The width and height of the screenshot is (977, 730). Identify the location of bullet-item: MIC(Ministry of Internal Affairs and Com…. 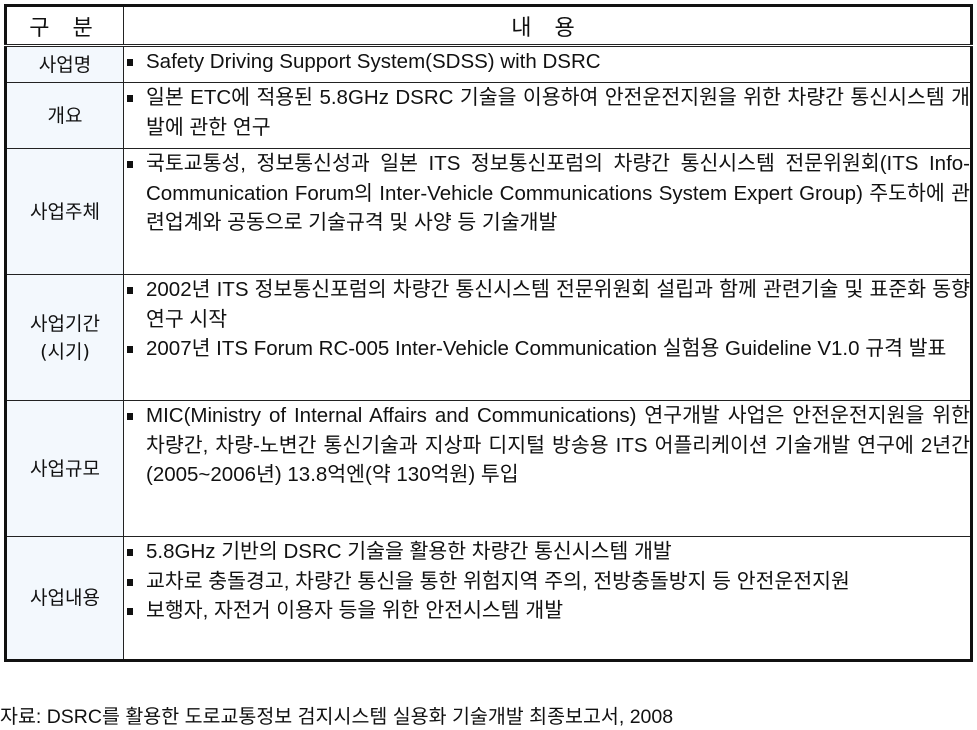
(547, 445).